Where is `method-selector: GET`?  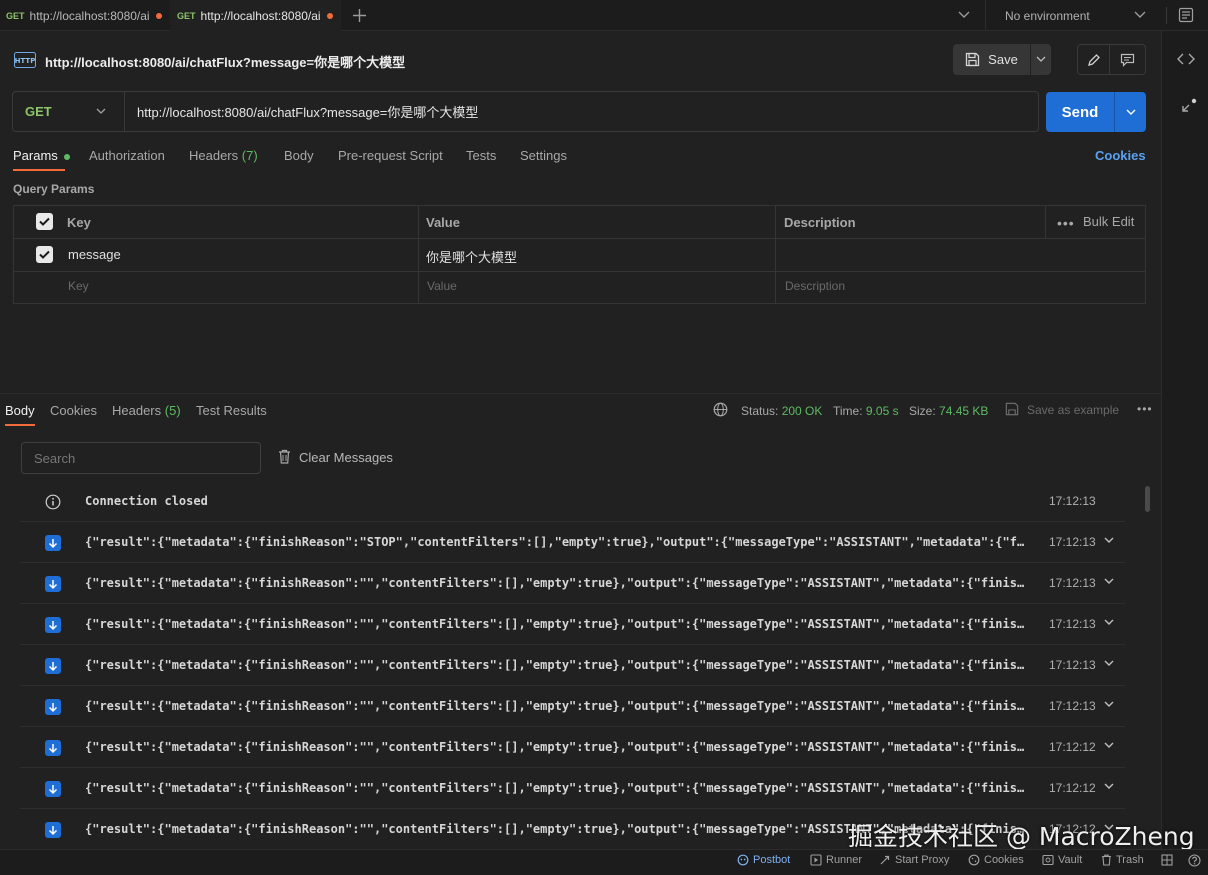
method-selector: GET is located at coordinates (68, 111).